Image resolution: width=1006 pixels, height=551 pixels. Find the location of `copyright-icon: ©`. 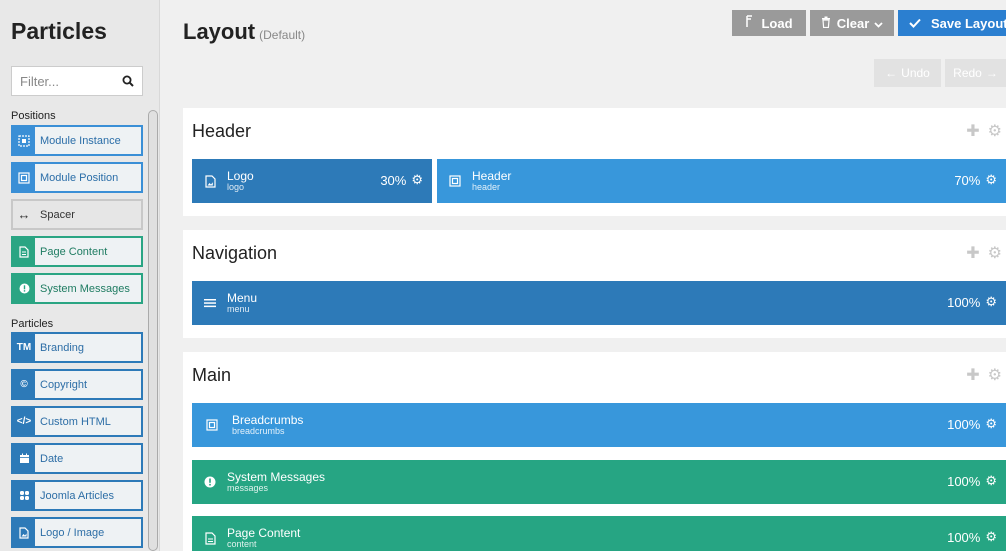

copyright-icon: © is located at coordinates (24, 384).